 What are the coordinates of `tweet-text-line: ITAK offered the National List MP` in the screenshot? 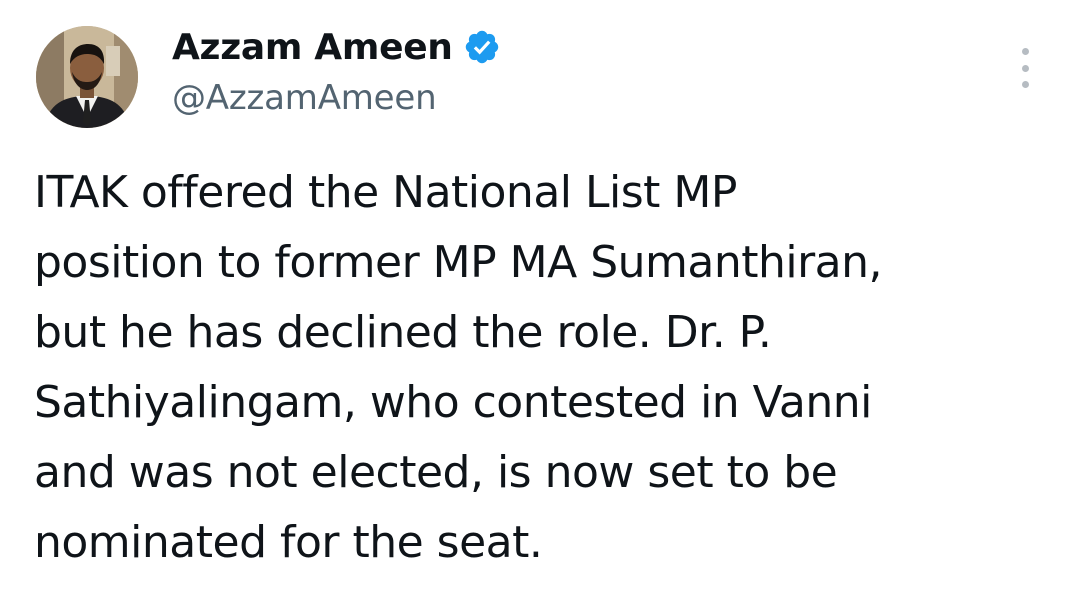 It's located at (385, 192).